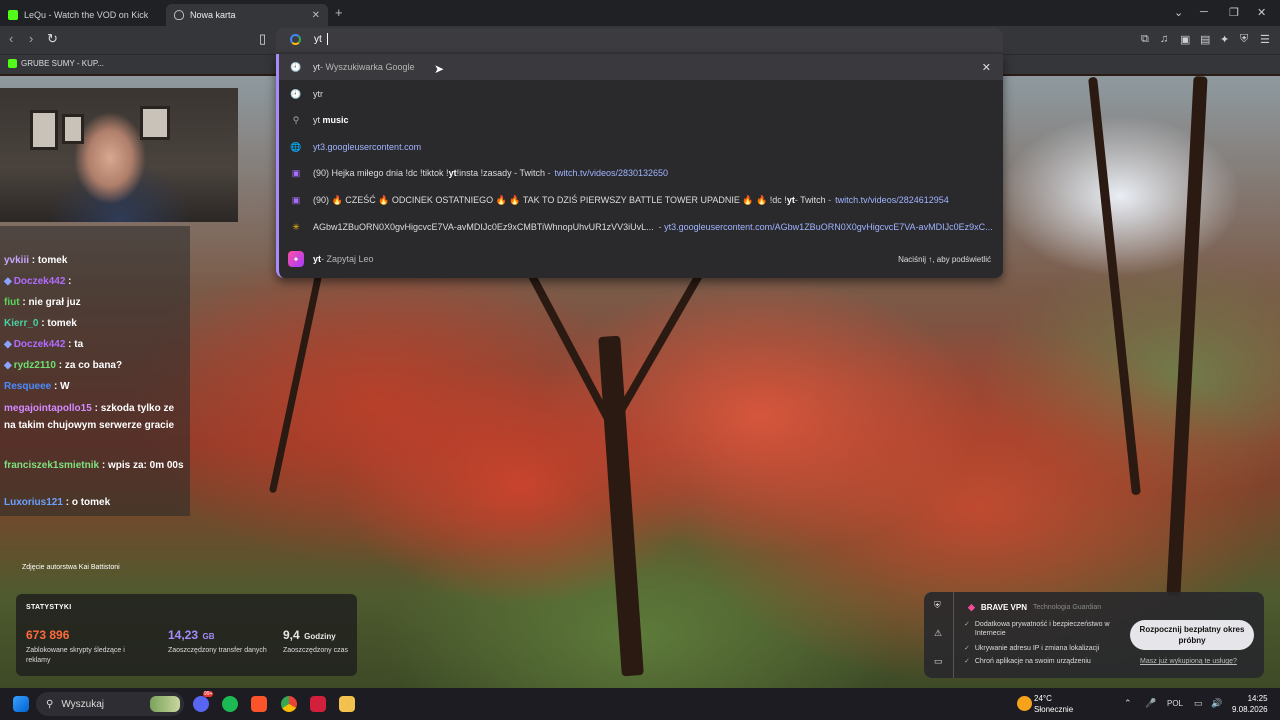 The image size is (1280, 720). Describe the element at coordinates (259, 704) in the screenshot. I see `brave-icon` at that location.